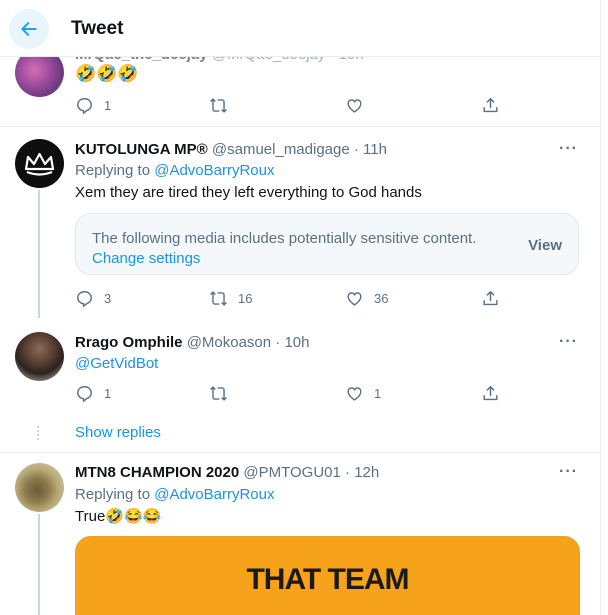  I want to click on like-button, so click(359, 105).